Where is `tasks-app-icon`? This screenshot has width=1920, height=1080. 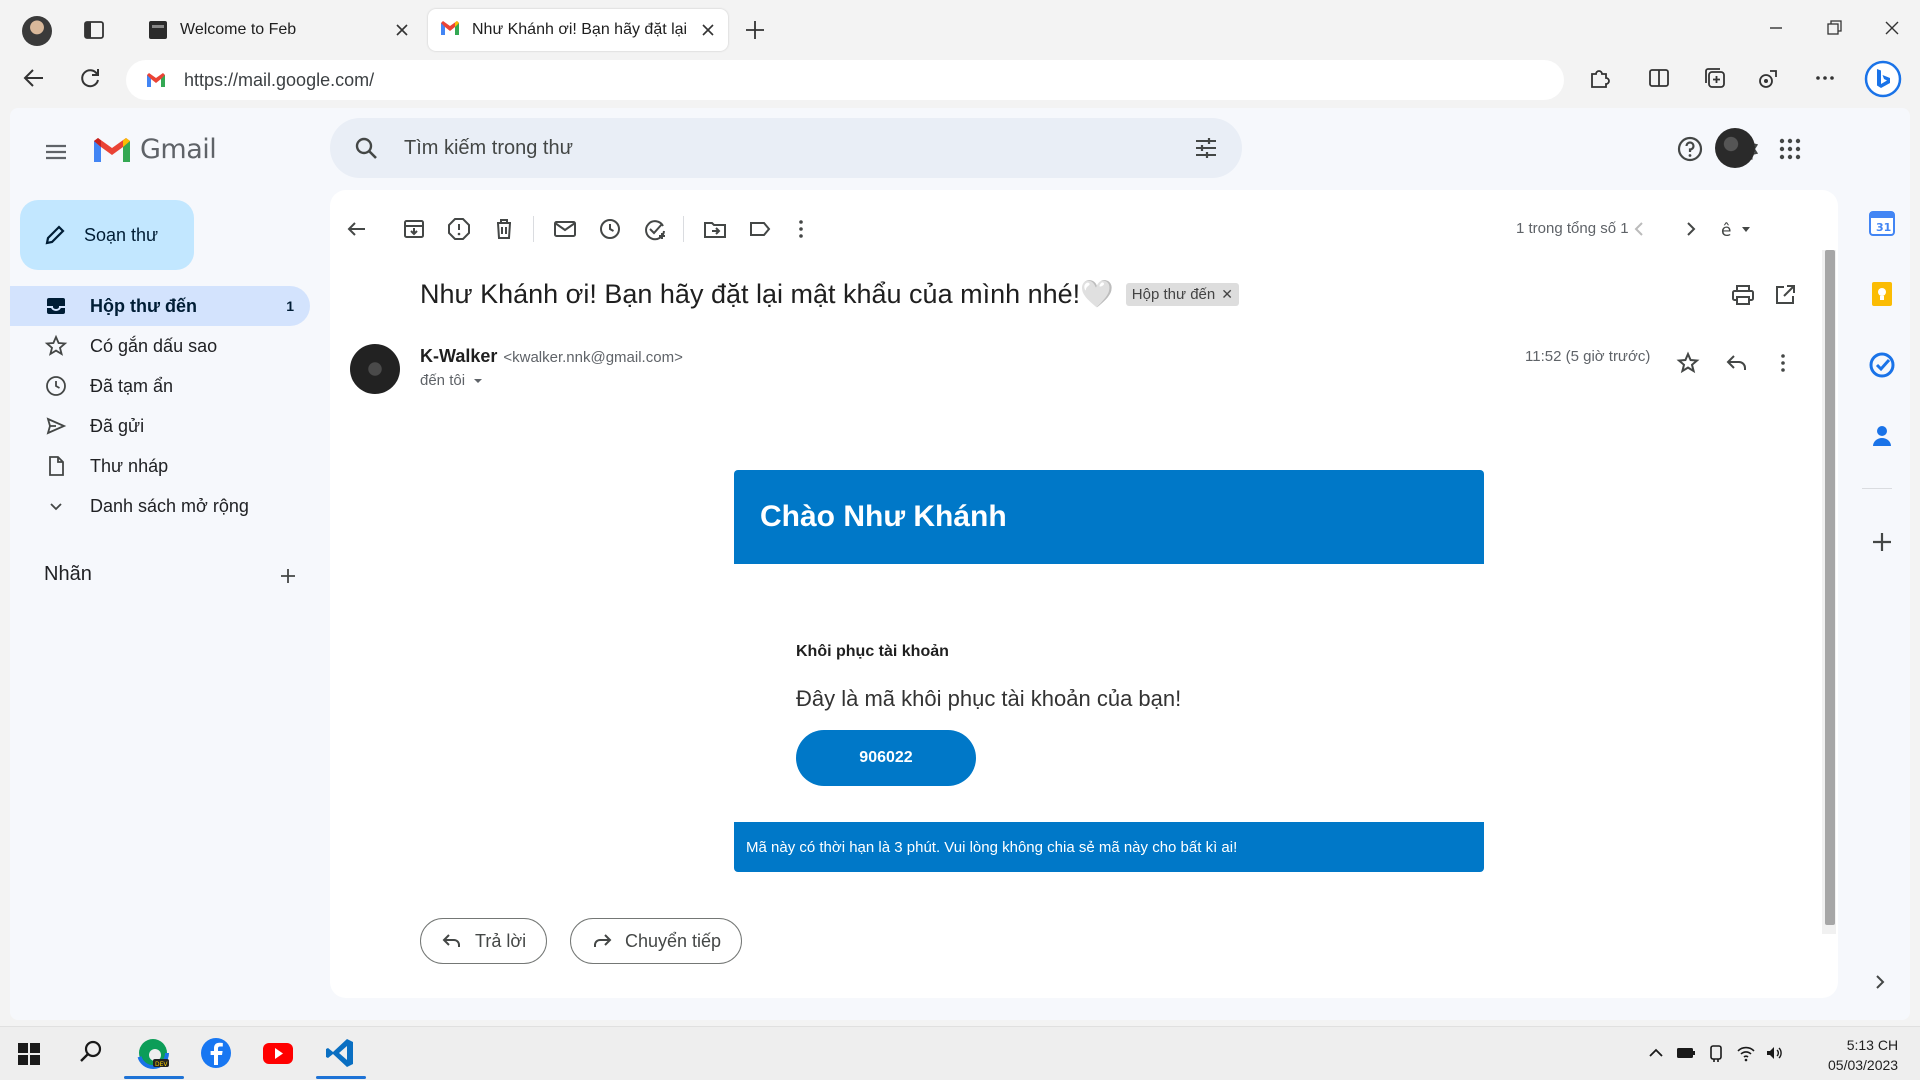
tasks-app-icon is located at coordinates (1882, 365).